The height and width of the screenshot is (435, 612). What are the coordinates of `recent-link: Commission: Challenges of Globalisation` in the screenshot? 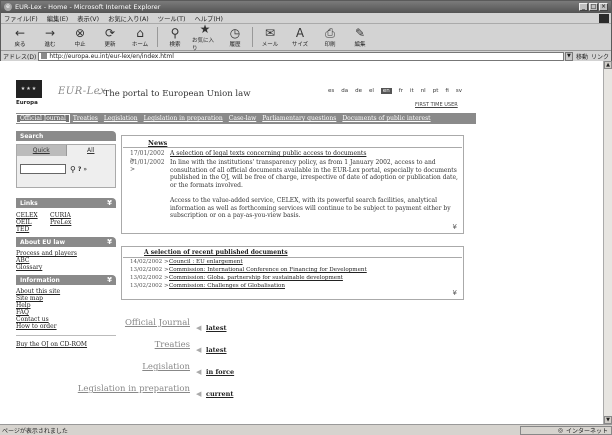 It's located at (227, 286).